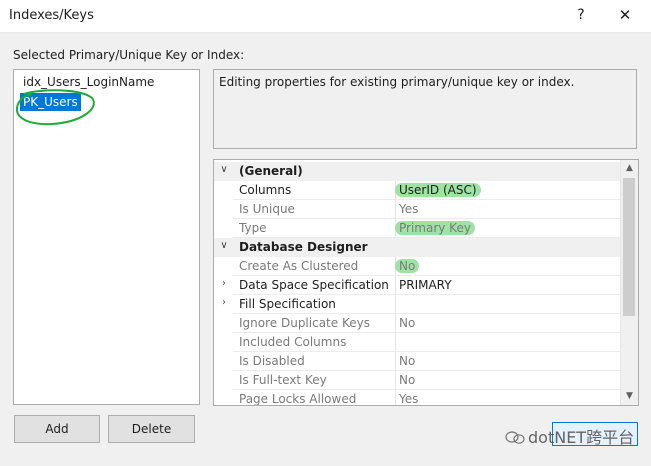 This screenshot has height=466, width=651. What do you see at coordinates (293, 342) in the screenshot?
I see `property-name: Included Columns` at bounding box center [293, 342].